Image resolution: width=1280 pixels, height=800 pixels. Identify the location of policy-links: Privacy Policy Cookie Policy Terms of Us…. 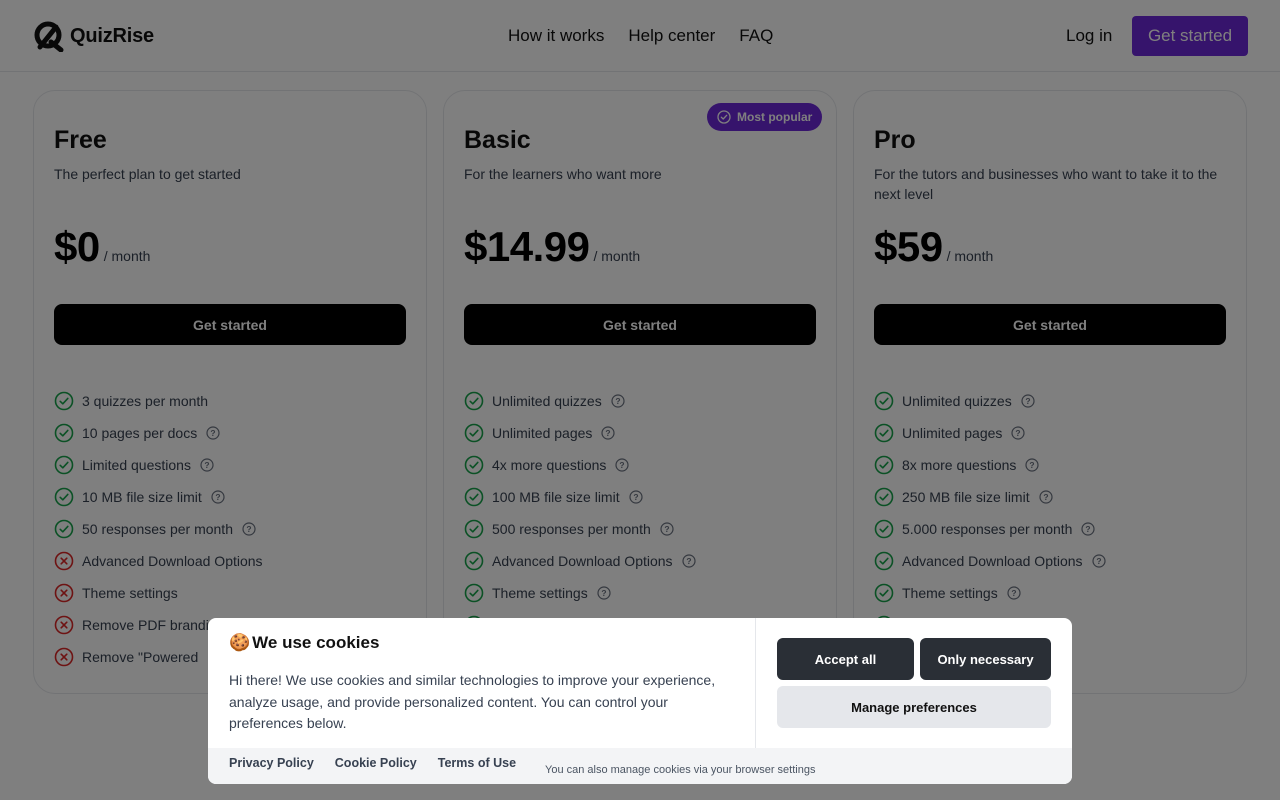
(372, 763).